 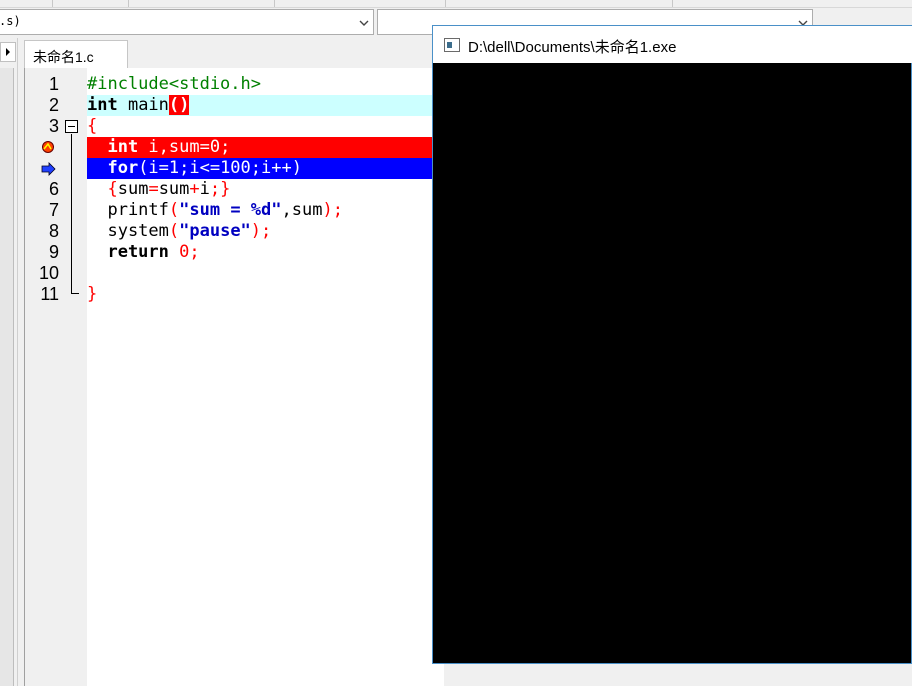 What do you see at coordinates (235, 252) in the screenshot?
I see `code-line: 9 return 0;` at bounding box center [235, 252].